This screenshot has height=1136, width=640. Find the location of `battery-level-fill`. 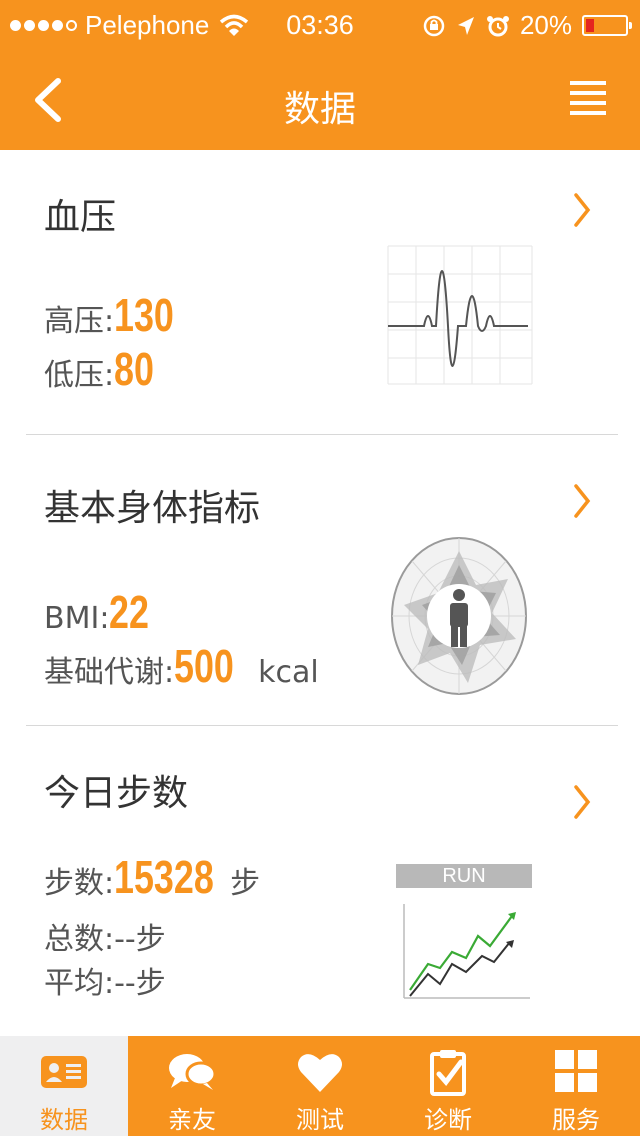

battery-level-fill is located at coordinates (590, 25).